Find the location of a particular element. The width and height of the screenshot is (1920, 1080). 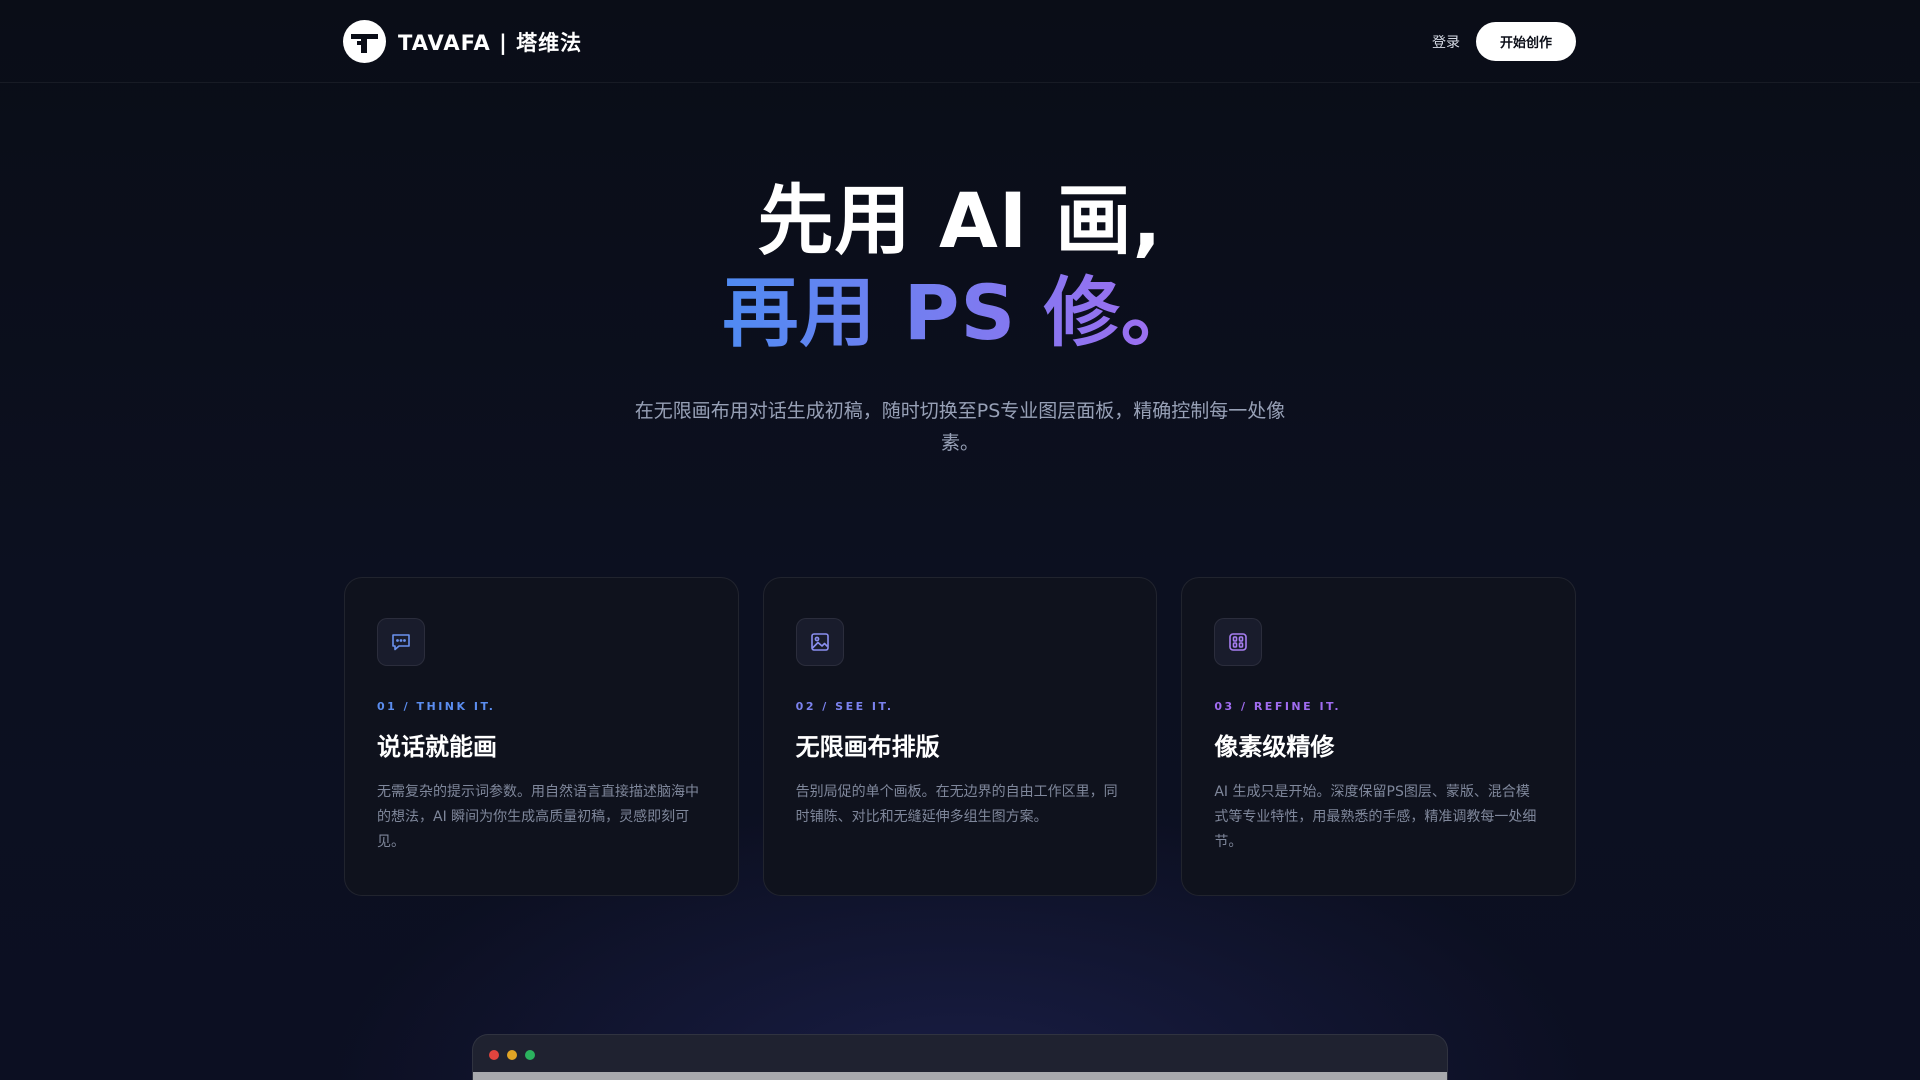

login-link: 登录 is located at coordinates (1446, 42).